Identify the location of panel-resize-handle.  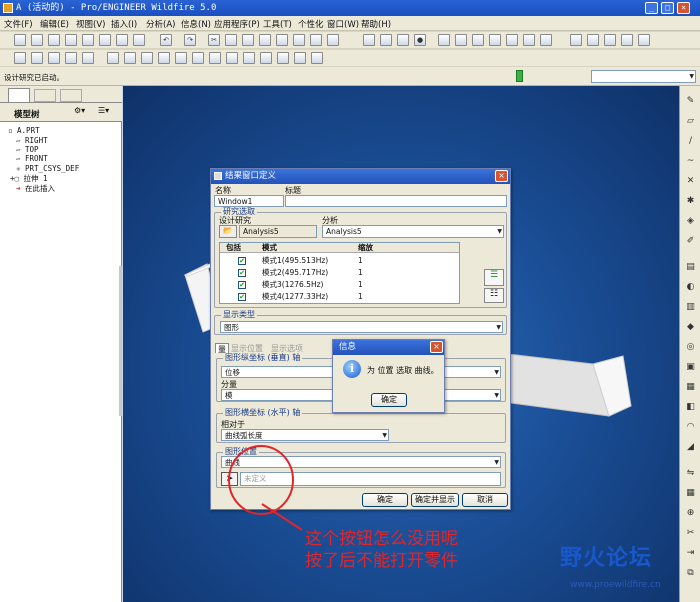
(120, 341).